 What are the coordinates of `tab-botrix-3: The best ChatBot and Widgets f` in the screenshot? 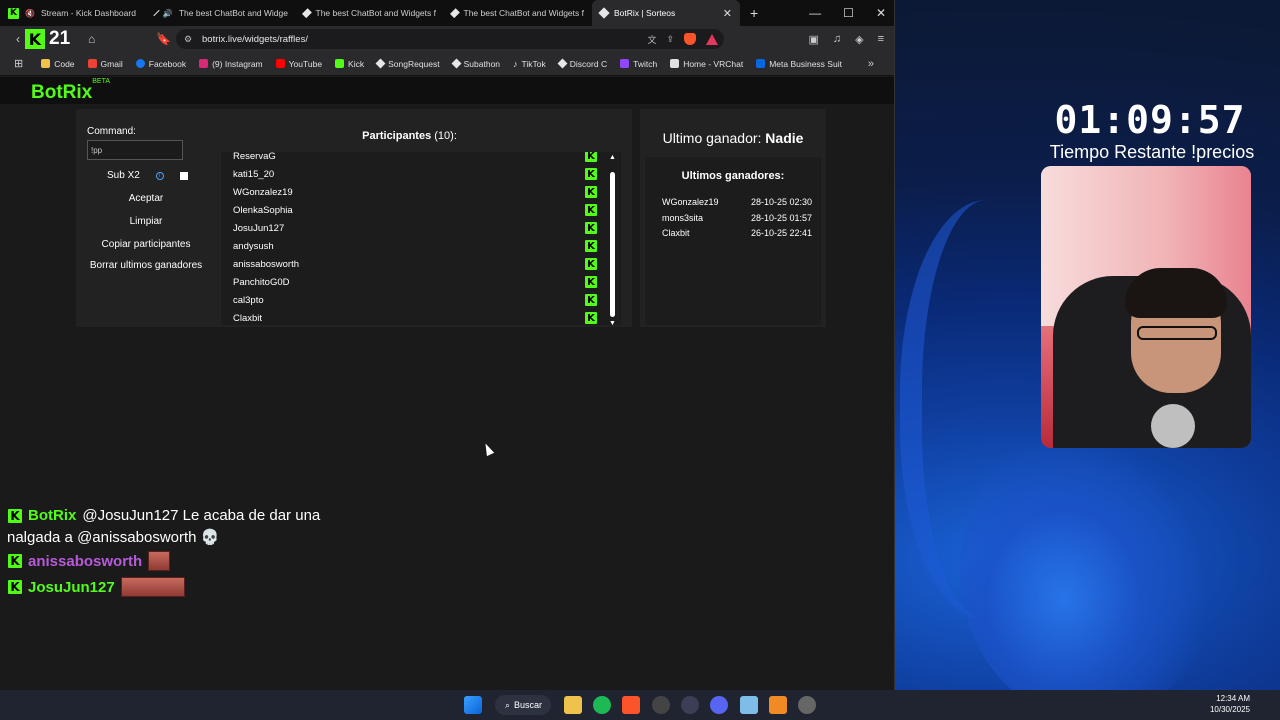 It's located at (518, 13).